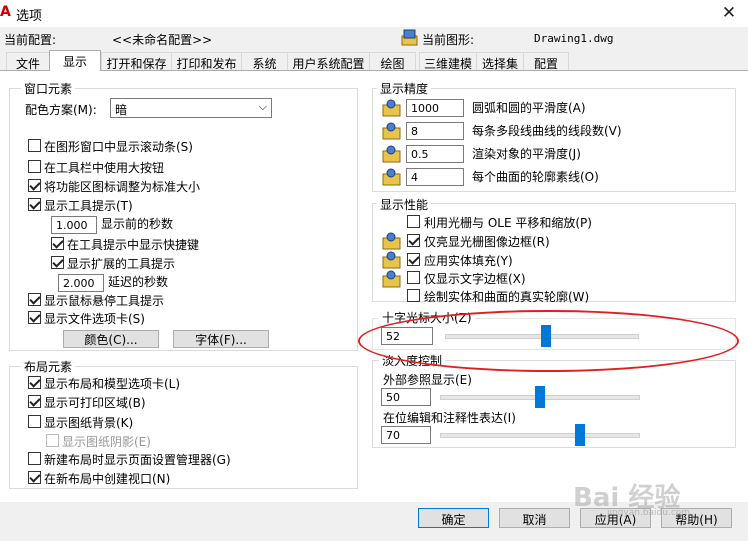 The width and height of the screenshot is (748, 541). What do you see at coordinates (435, 131) in the screenshot?
I see `polyline-segments-input: 8` at bounding box center [435, 131].